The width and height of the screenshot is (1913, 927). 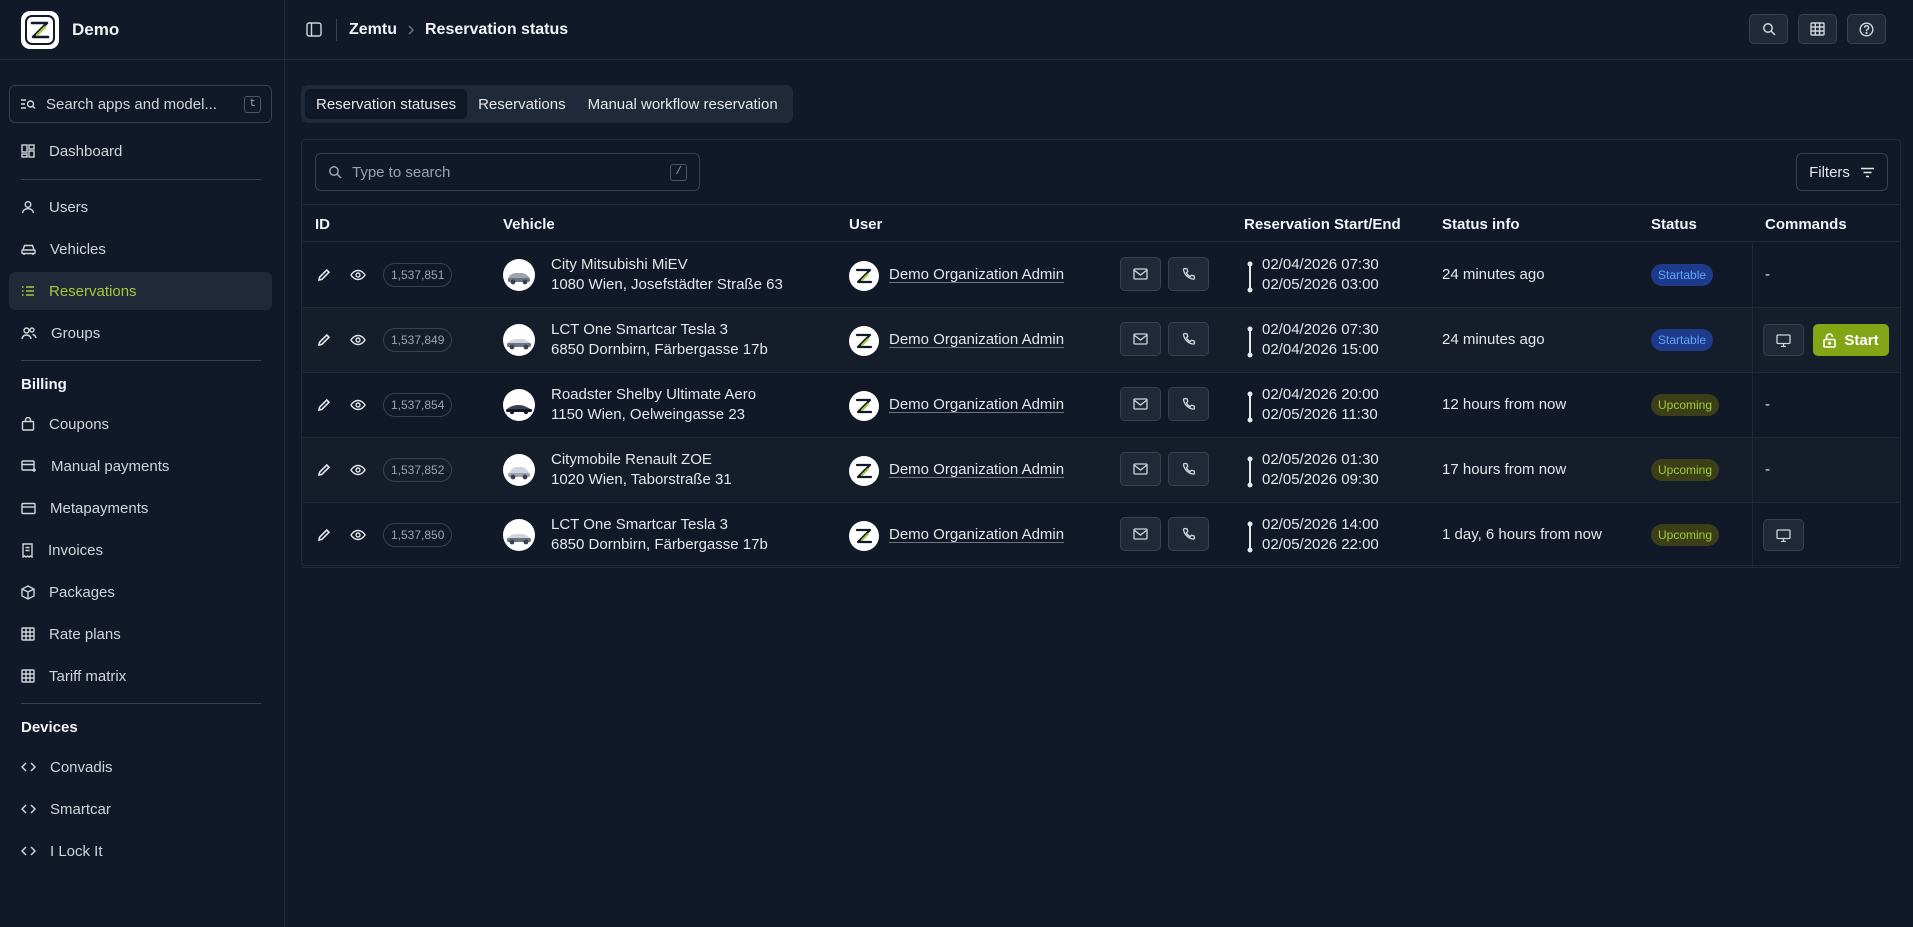 I want to click on help-button, so click(x=1866, y=29).